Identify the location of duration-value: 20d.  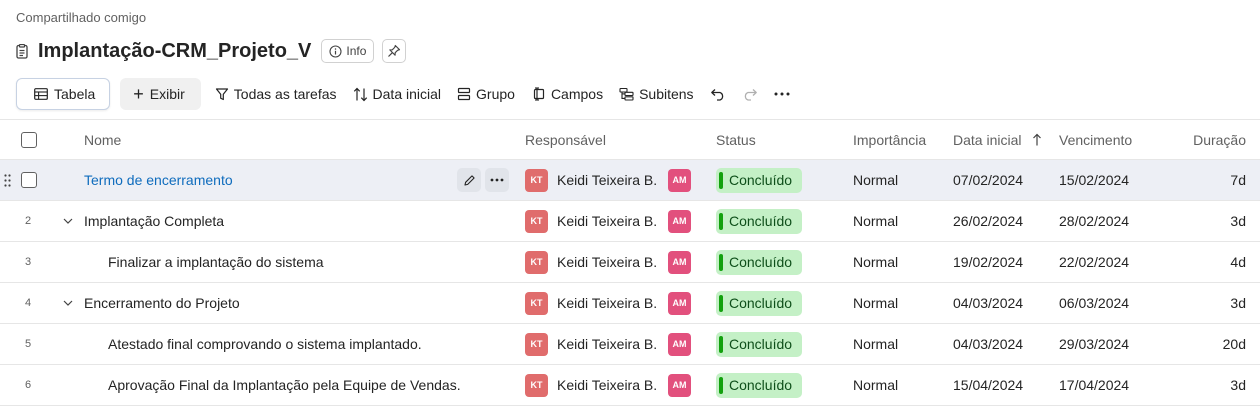
(1234, 344).